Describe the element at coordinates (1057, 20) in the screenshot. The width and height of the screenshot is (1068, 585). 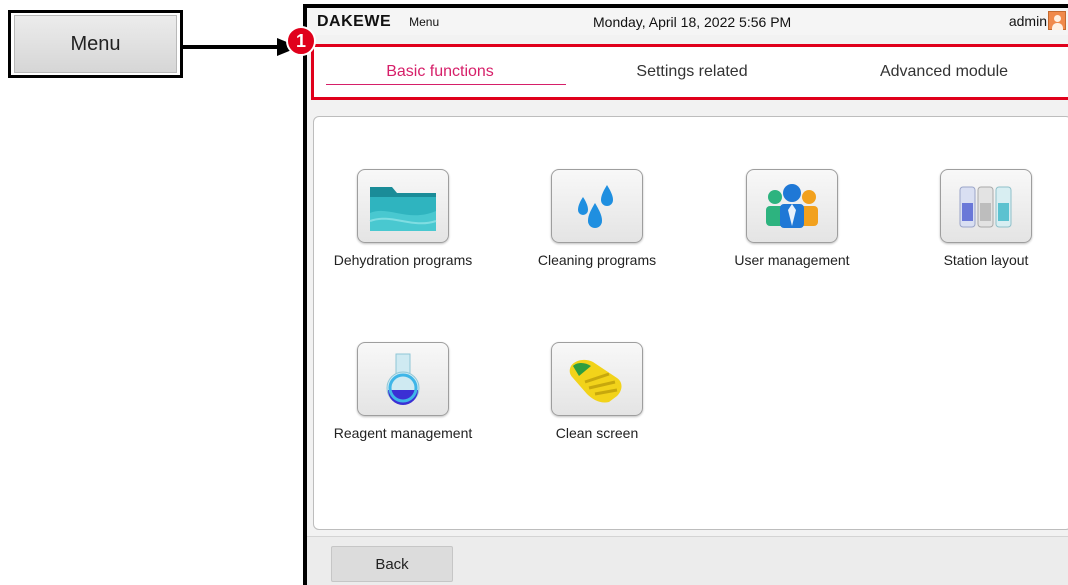
I see `avatar-icon` at that location.